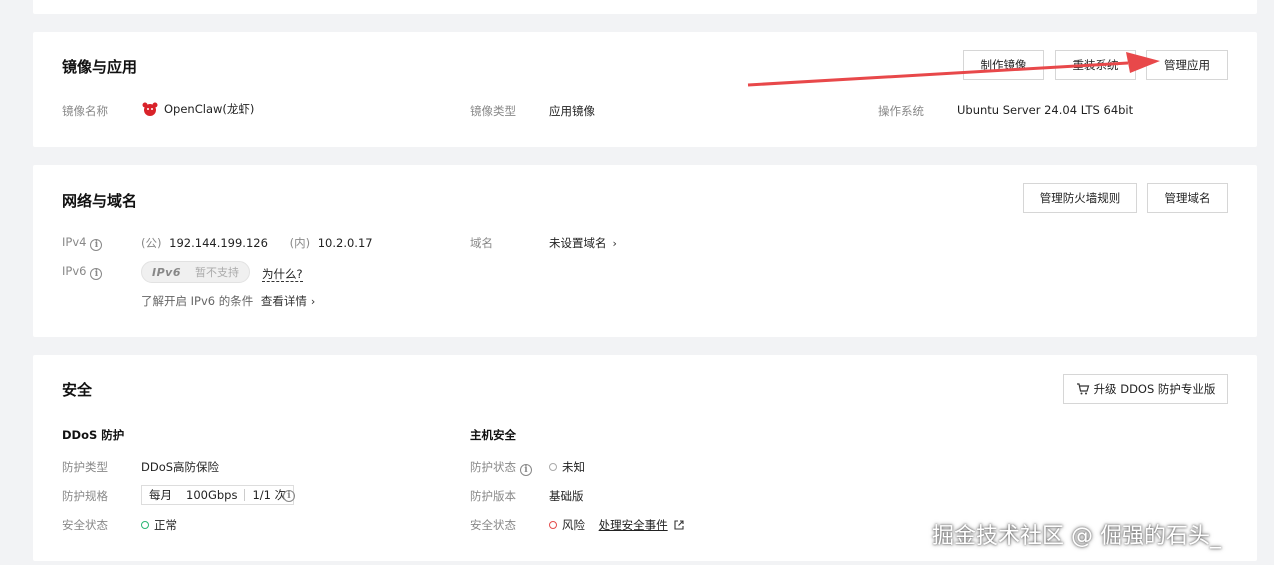 This screenshot has width=1274, height=565. What do you see at coordinates (150, 109) in the screenshot?
I see `lobster-logo-icon` at bounding box center [150, 109].